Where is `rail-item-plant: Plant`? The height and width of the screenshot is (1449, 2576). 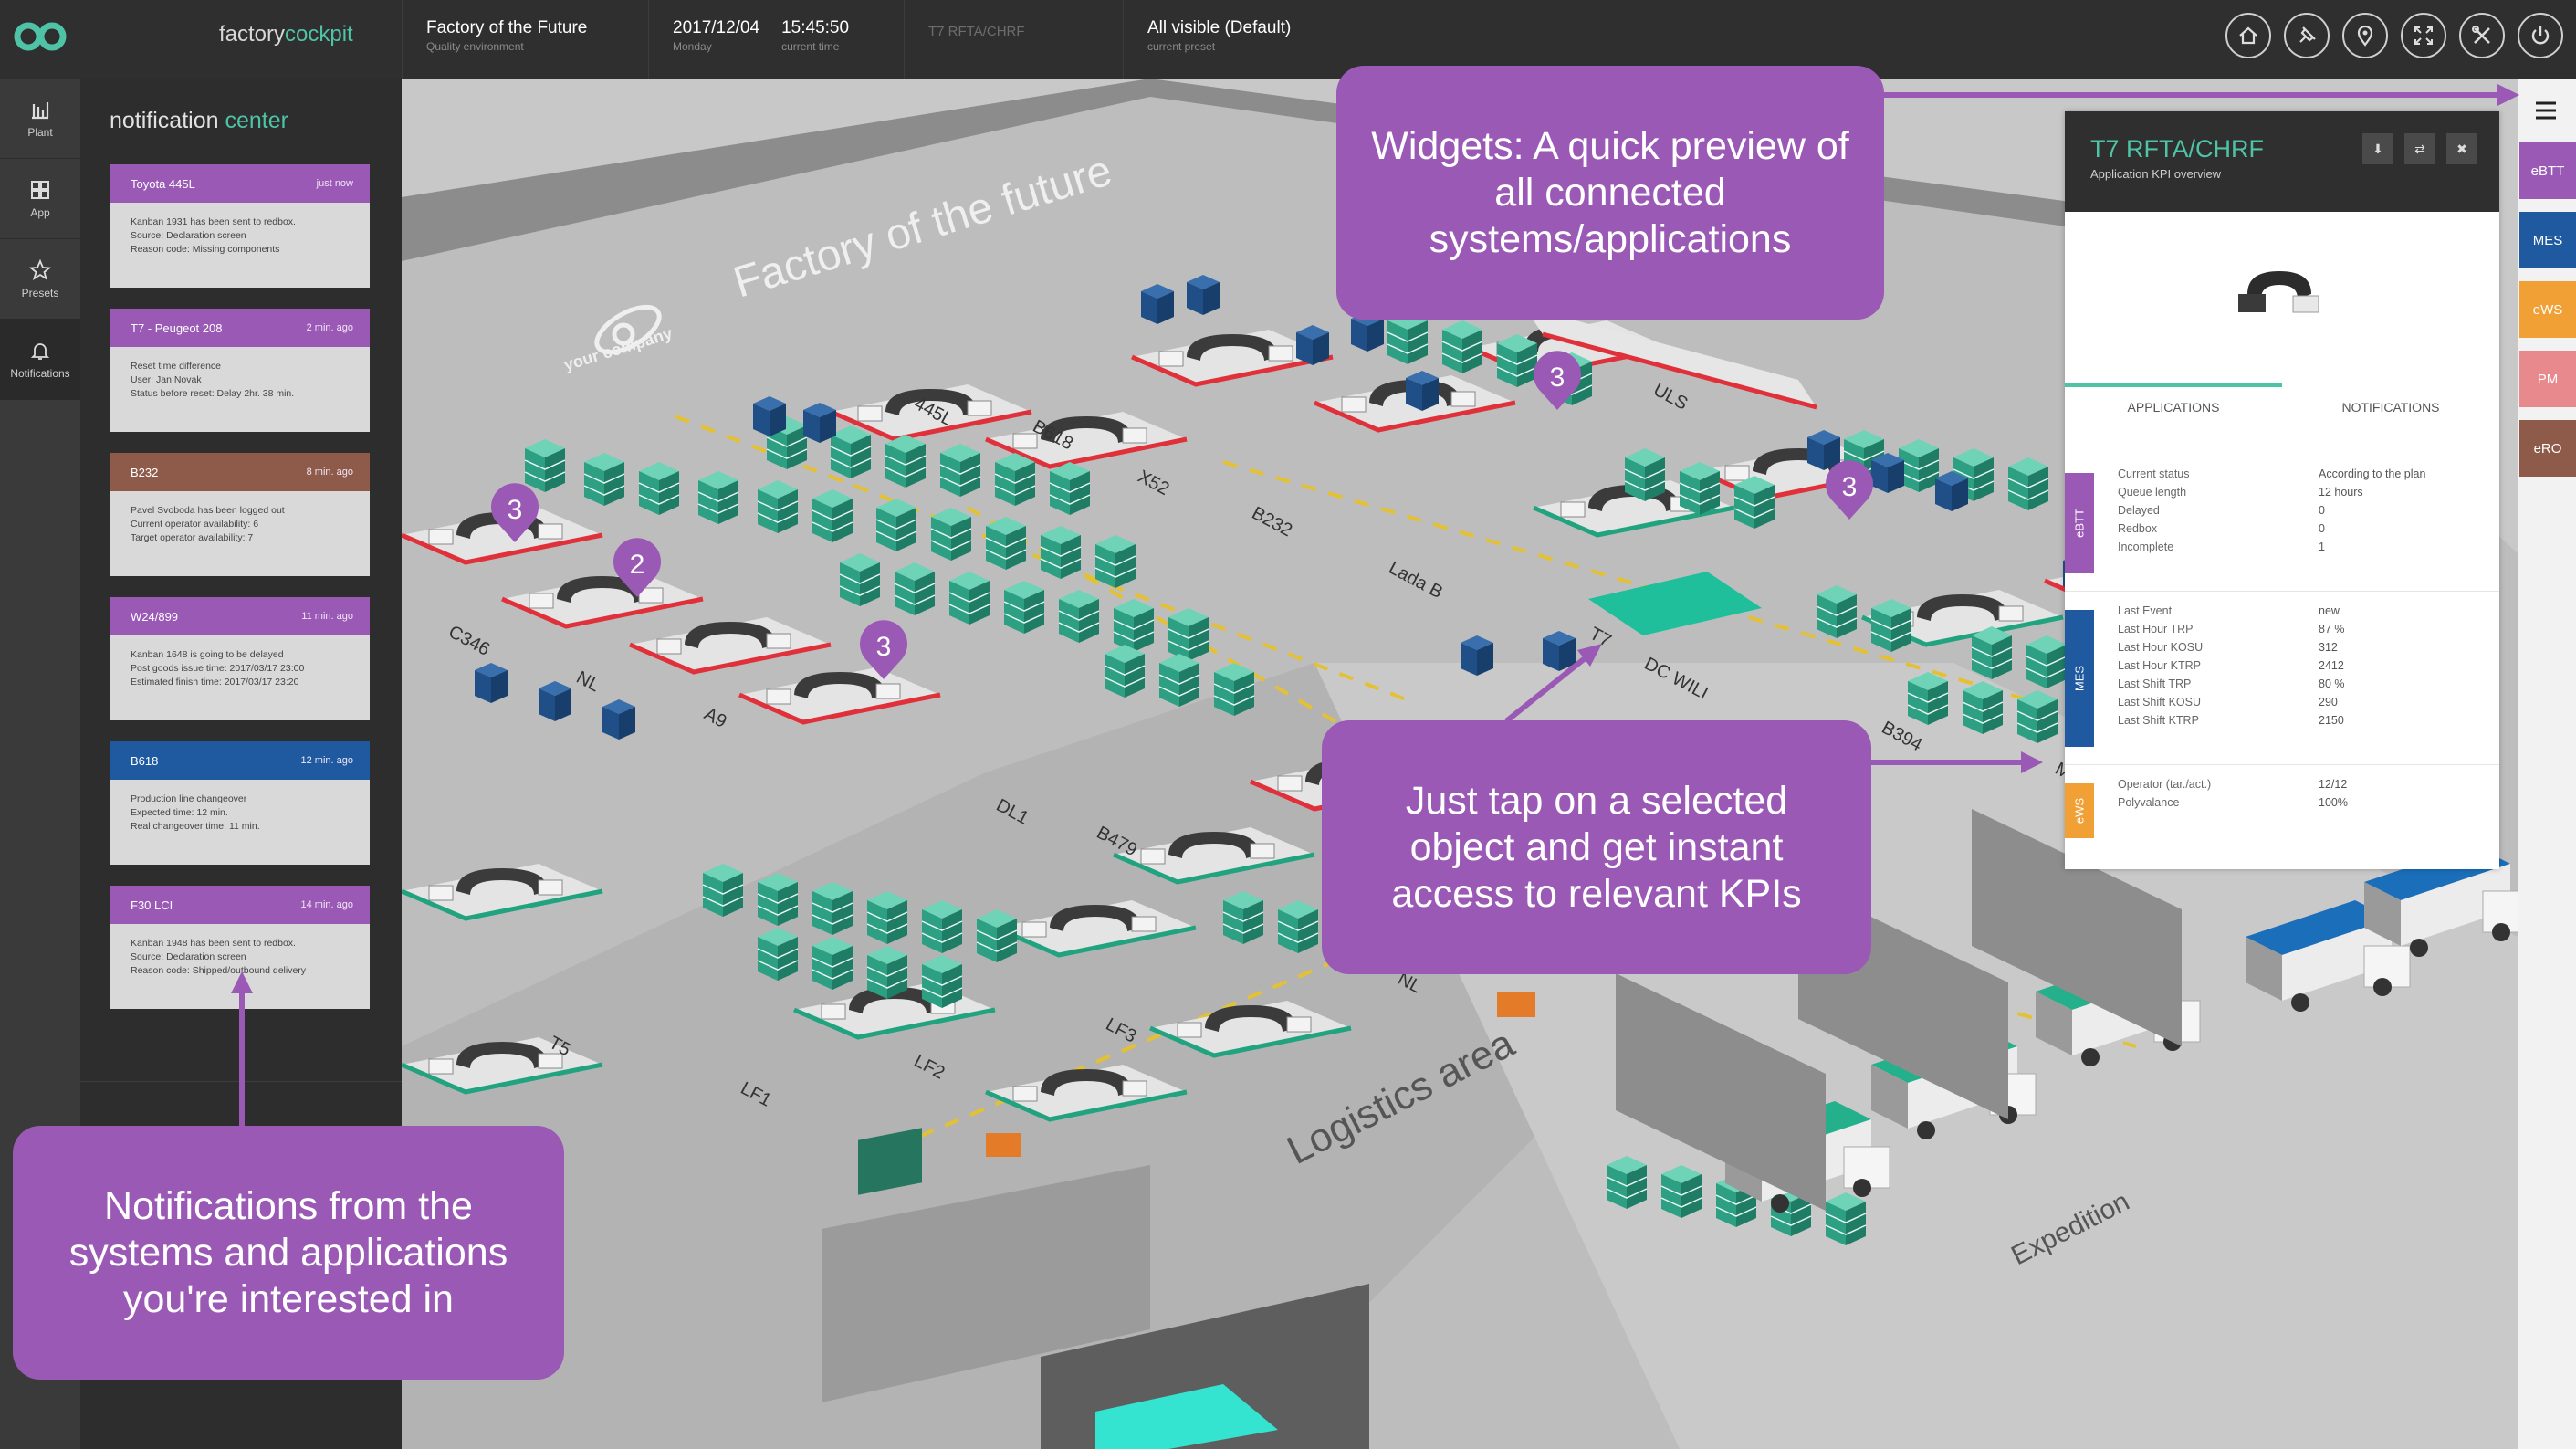
rail-item-plant: Plant is located at coordinates (40, 119).